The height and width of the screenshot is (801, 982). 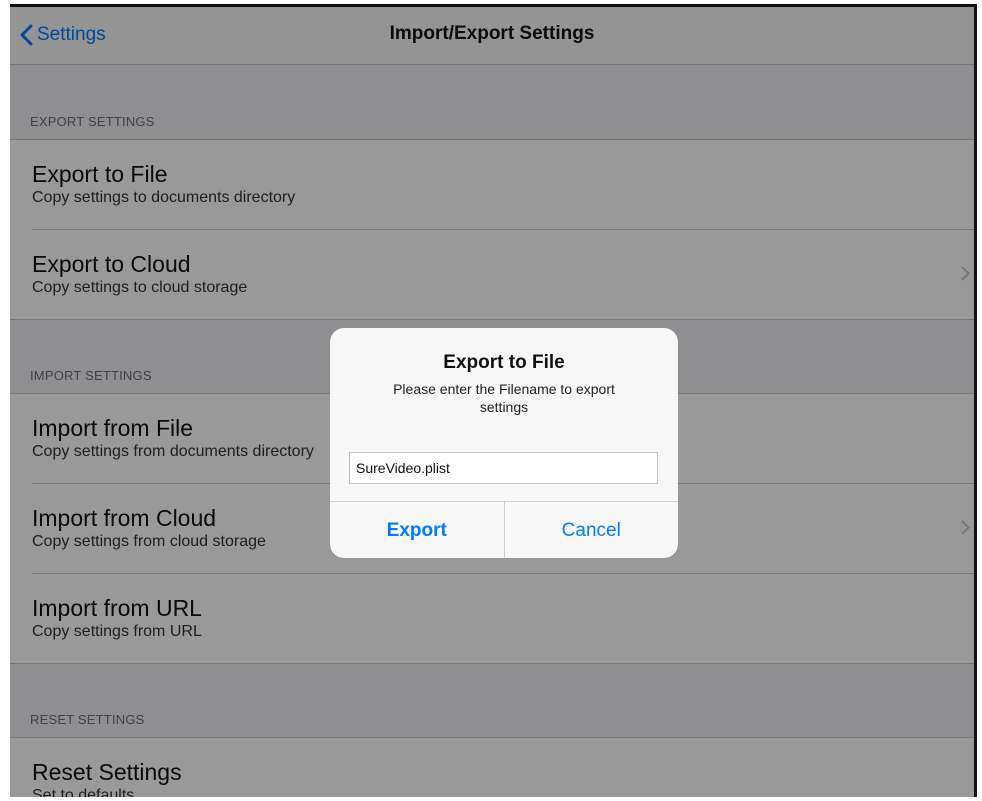 I want to click on filename-input, so click(x=503, y=468).